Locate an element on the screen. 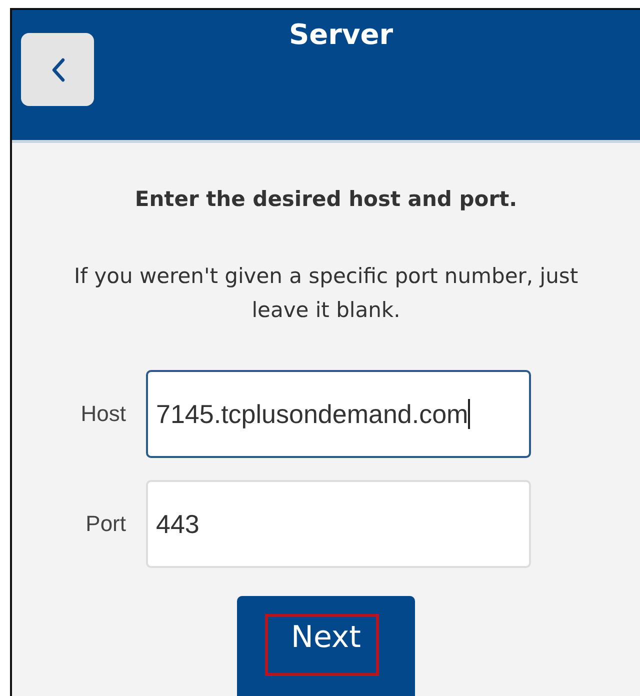  back-icon is located at coordinates (57, 70).